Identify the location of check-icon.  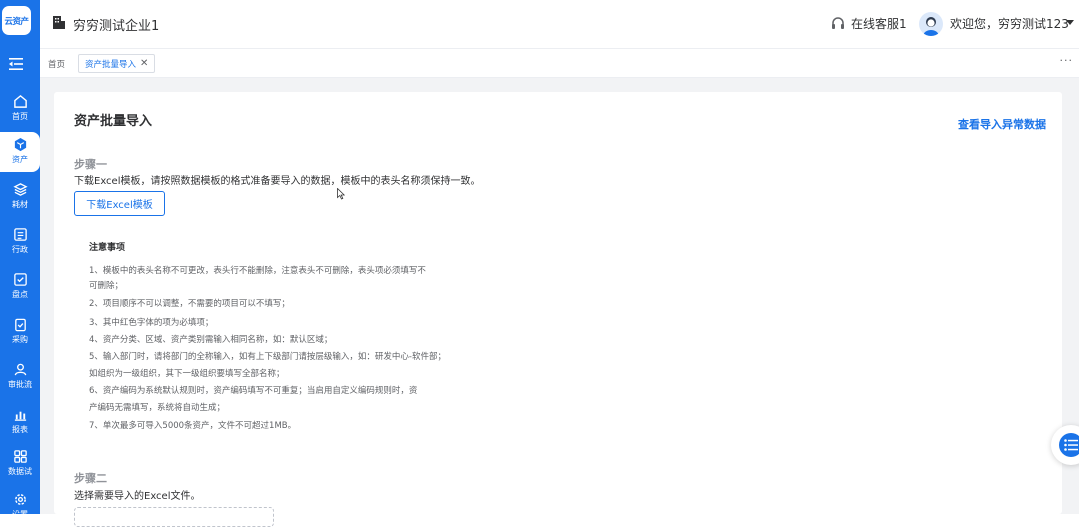
(20, 279).